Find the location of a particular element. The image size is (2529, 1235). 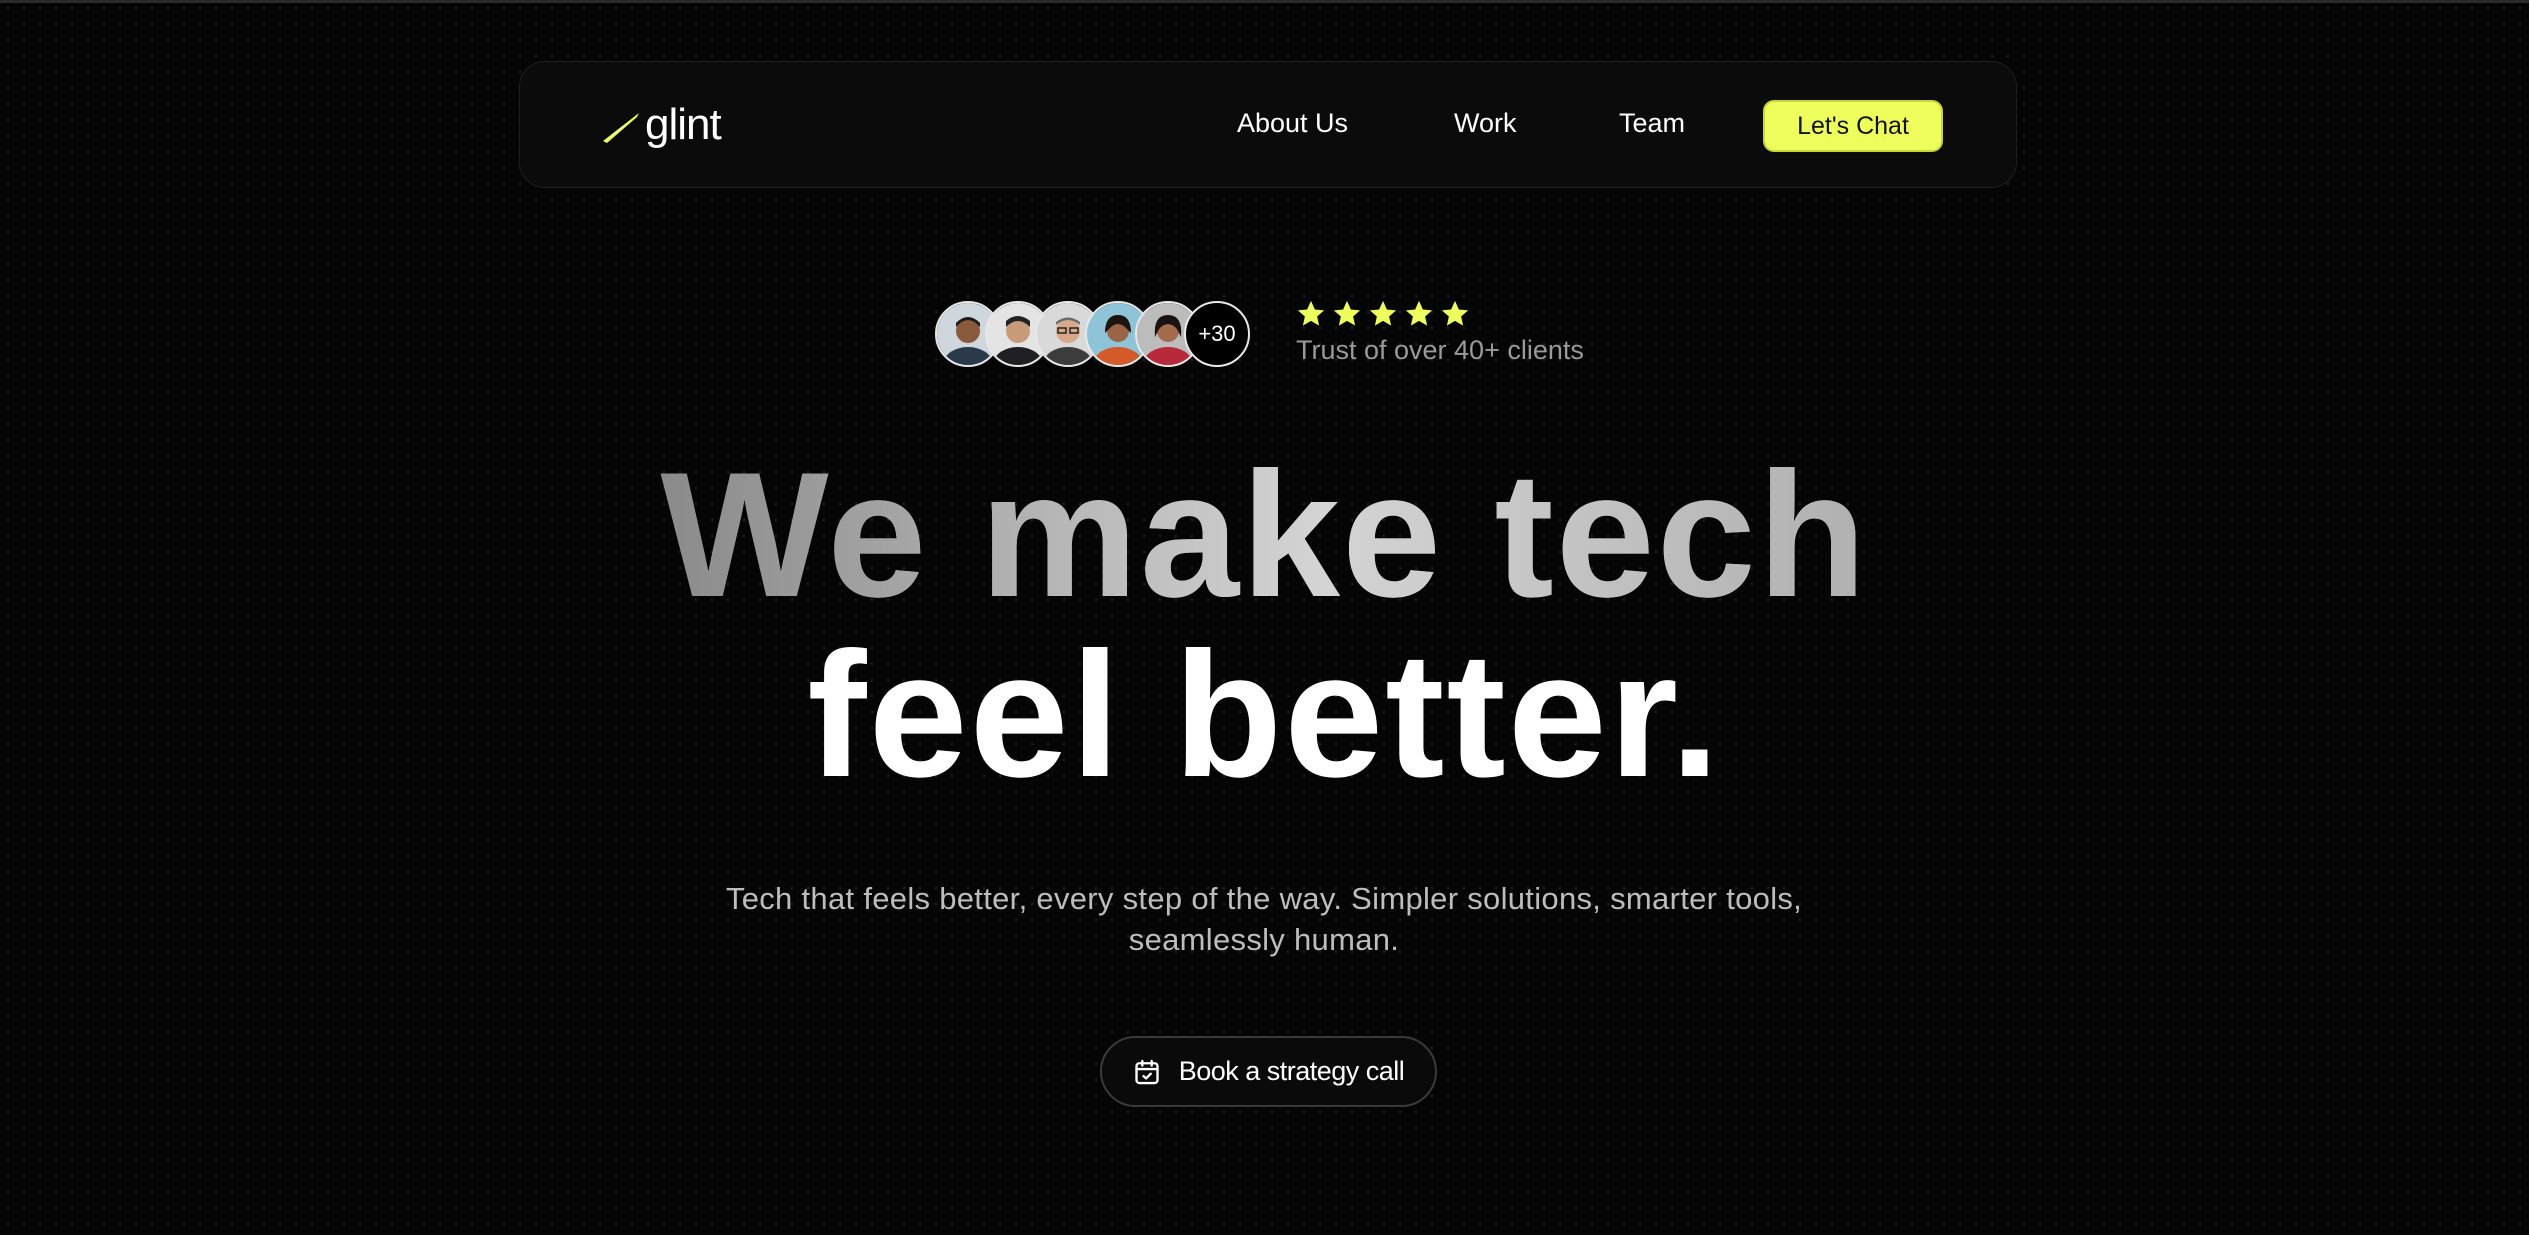

navbar: glint About Us Work Team Let's Chat is located at coordinates (1268, 124).